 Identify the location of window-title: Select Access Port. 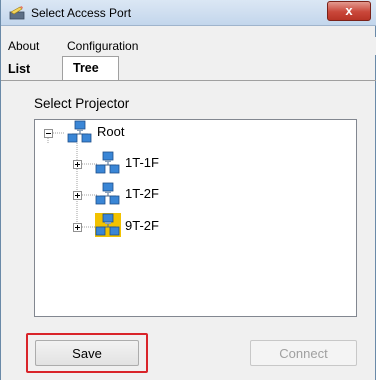
(81, 13).